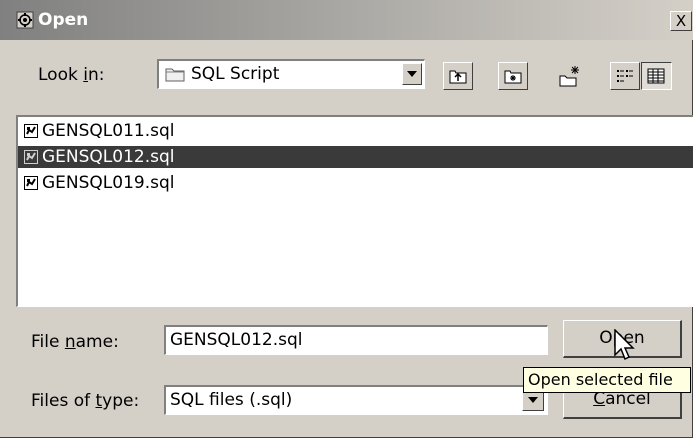 The image size is (693, 438). I want to click on up-one-level-icon, so click(458, 77).